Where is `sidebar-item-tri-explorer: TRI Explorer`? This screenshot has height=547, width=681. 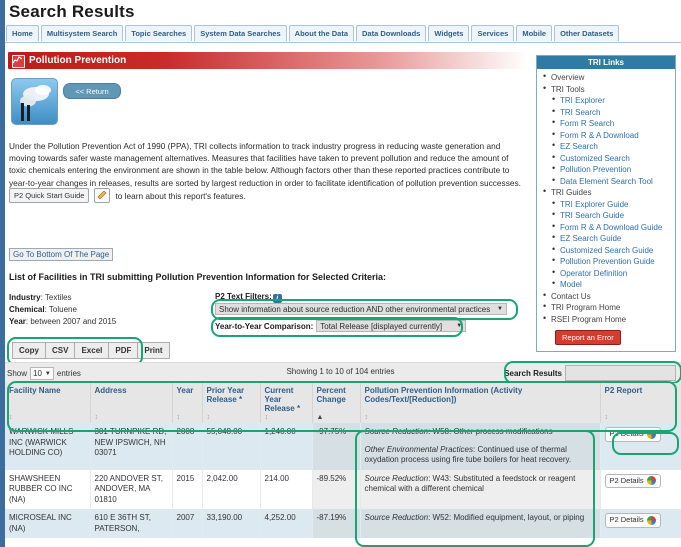 sidebar-item-tri-explorer: TRI Explorer is located at coordinates (610, 100).